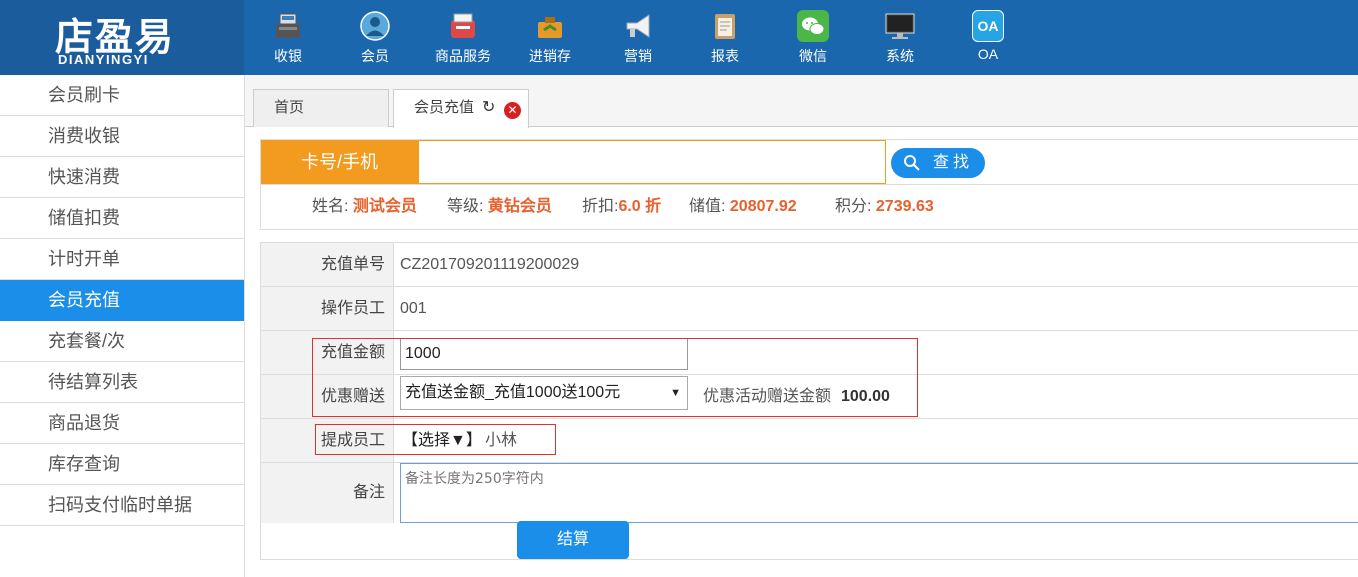  Describe the element at coordinates (652, 162) in the screenshot. I see `card-phone-input` at that location.